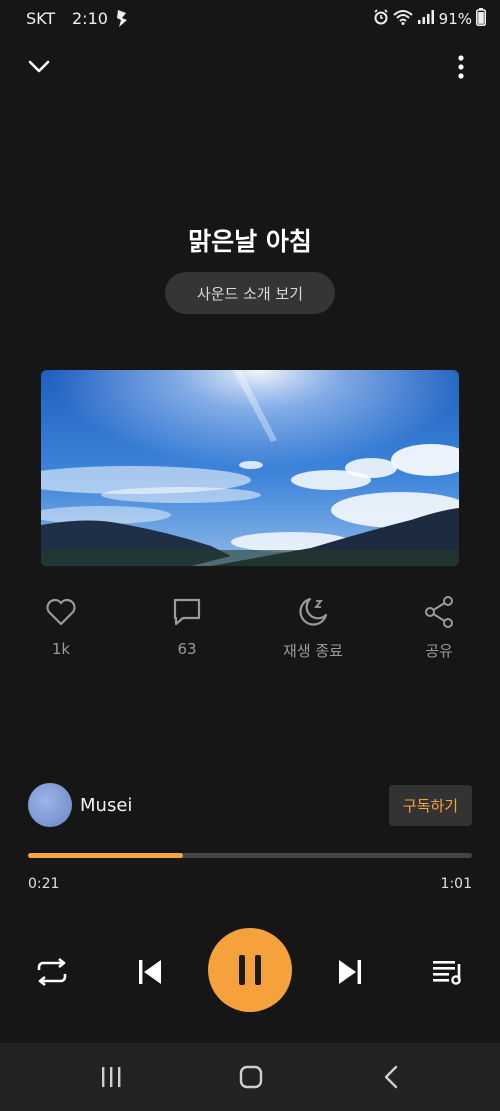 The image size is (500, 1111). I want to click on status-right: 91%, so click(429, 19).